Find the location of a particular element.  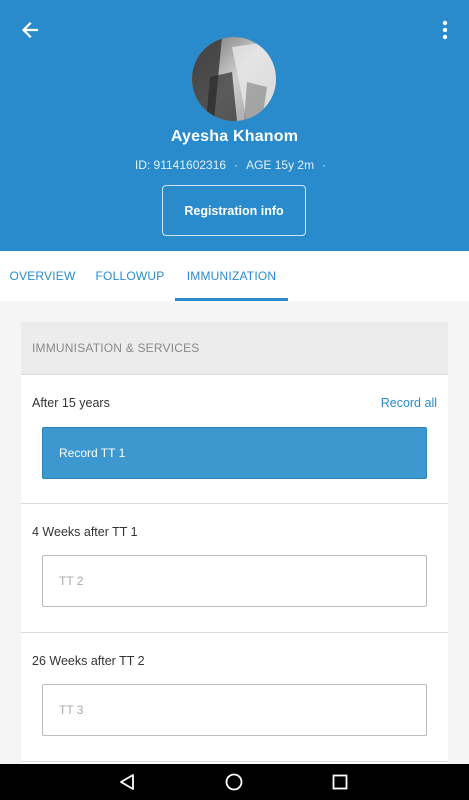

client-meta: ID: 91141602316 · AGE 15y 2m · is located at coordinates (234, 165).